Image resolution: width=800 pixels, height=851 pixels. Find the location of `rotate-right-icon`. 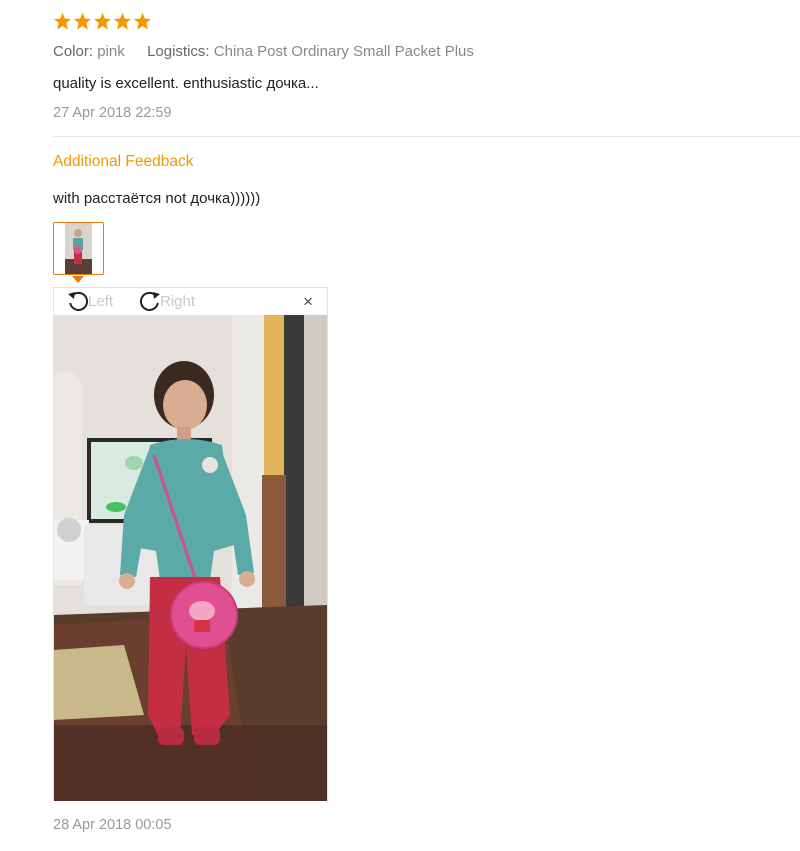

rotate-right-icon is located at coordinates (149, 301).